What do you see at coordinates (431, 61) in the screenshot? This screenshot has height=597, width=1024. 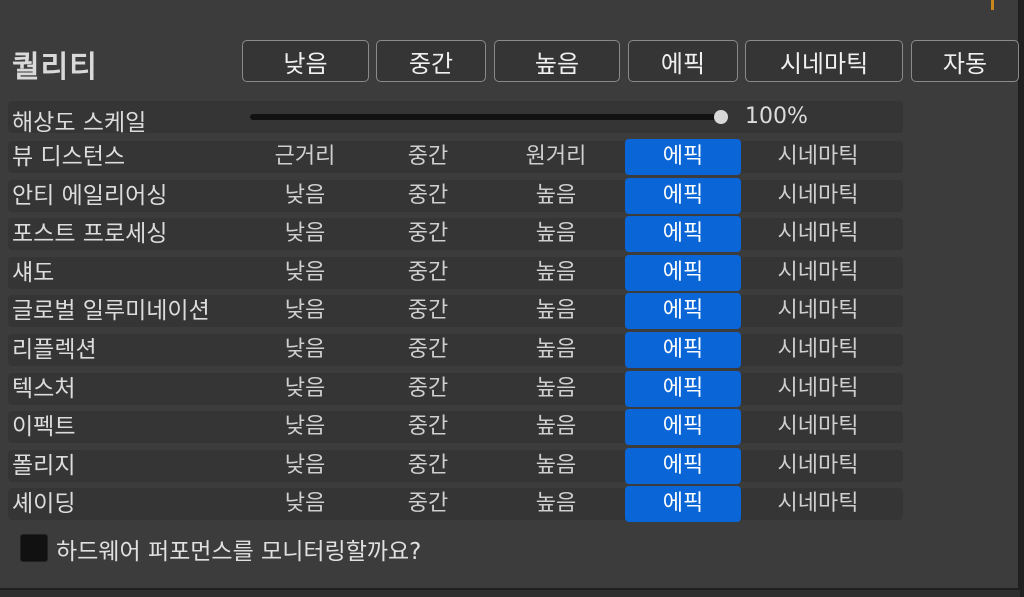 I see `preset-medium-button: 중간` at bounding box center [431, 61].